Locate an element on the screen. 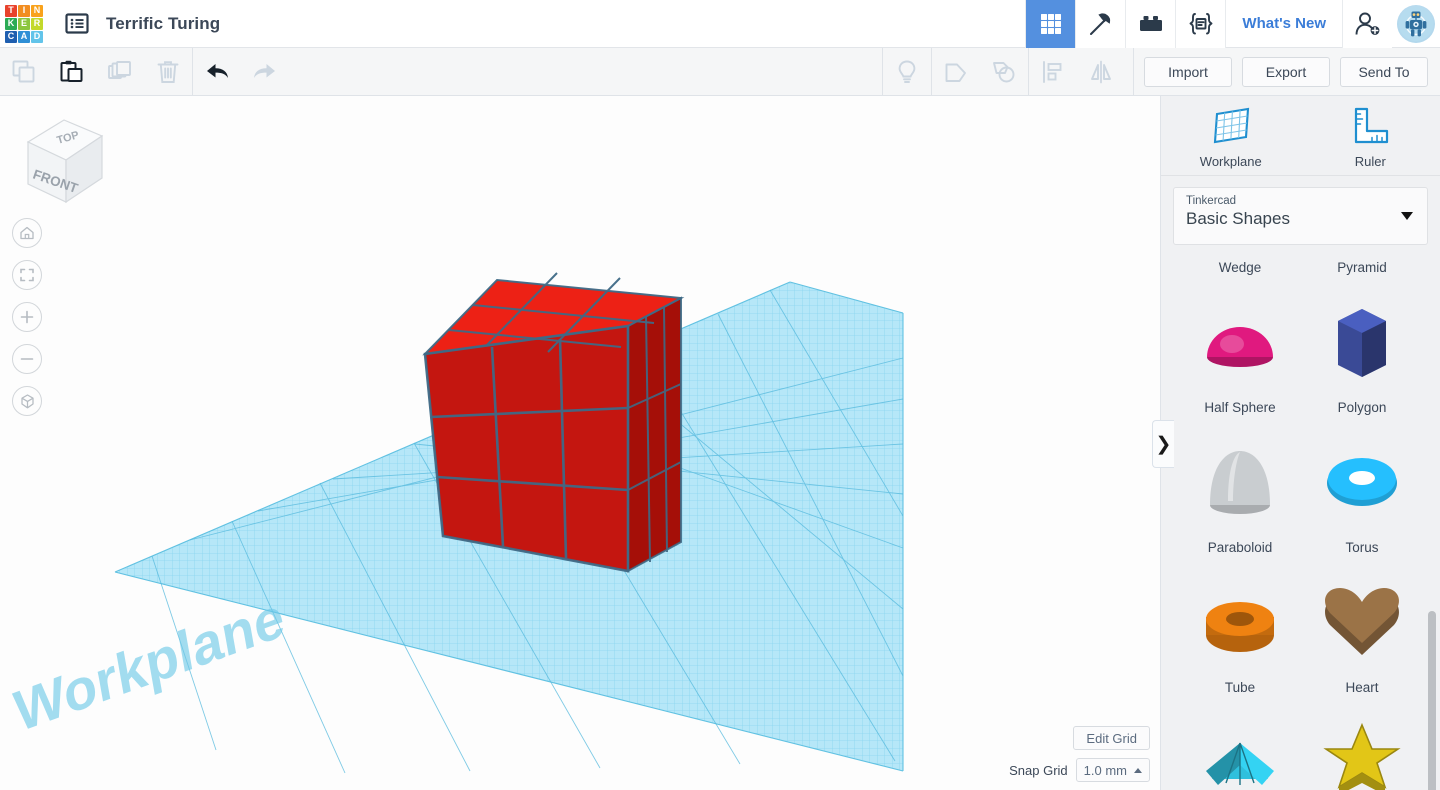 The width and height of the screenshot is (1440, 790). group-button is located at coordinates (956, 72).